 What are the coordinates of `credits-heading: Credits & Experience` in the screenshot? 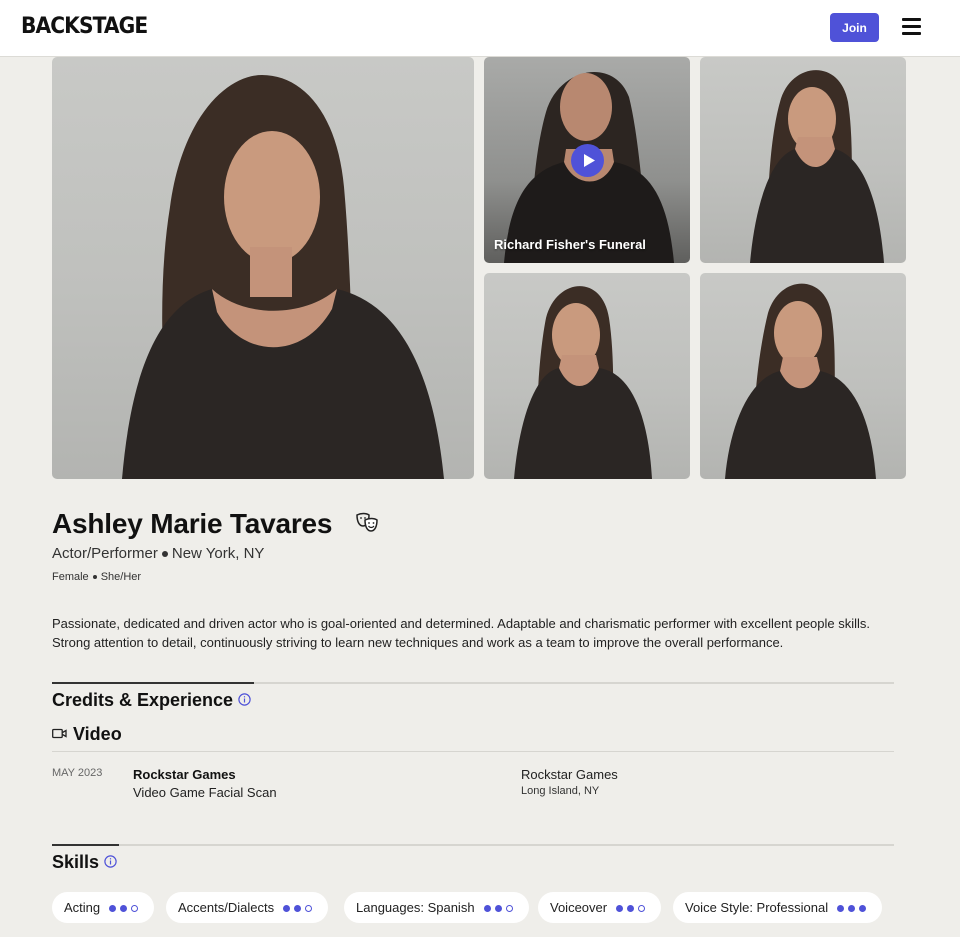 It's located at (151, 700).